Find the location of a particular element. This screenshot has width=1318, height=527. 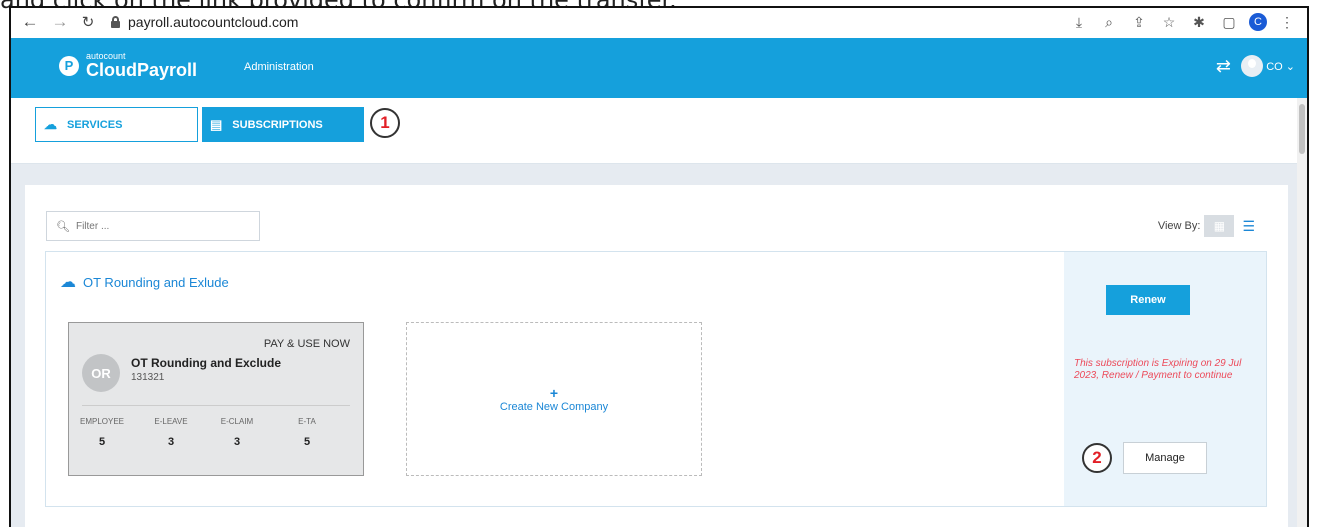

page-scrollbar is located at coordinates (1302, 312).